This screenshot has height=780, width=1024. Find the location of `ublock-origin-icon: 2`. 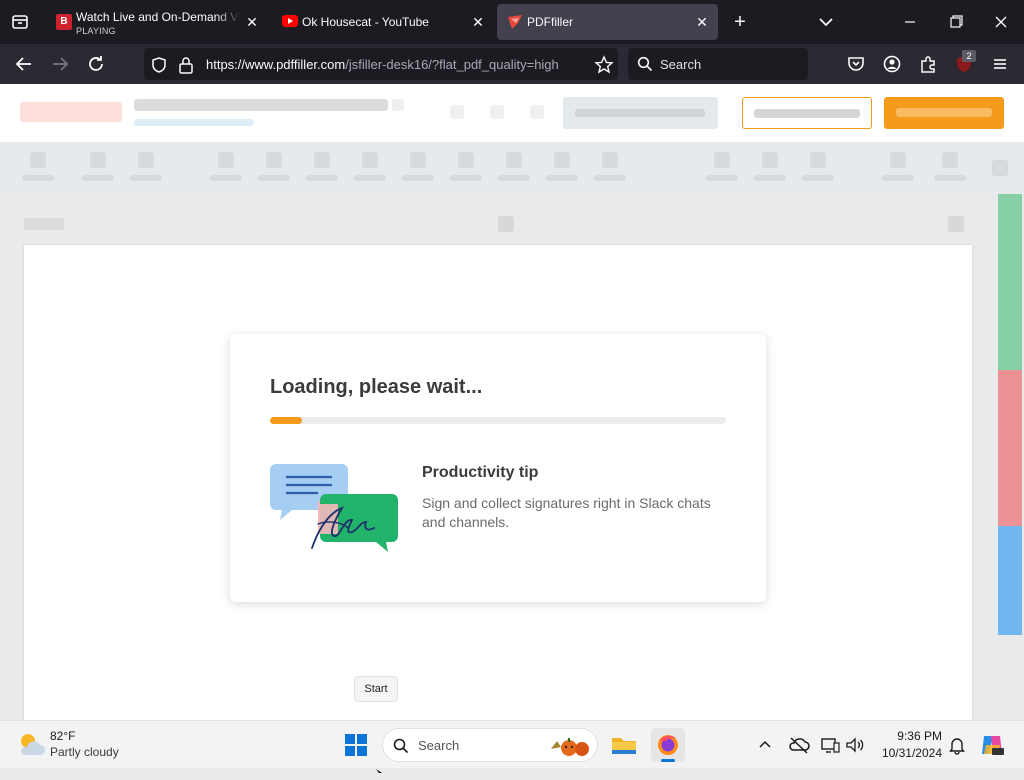

ublock-origin-icon: 2 is located at coordinates (964, 63).